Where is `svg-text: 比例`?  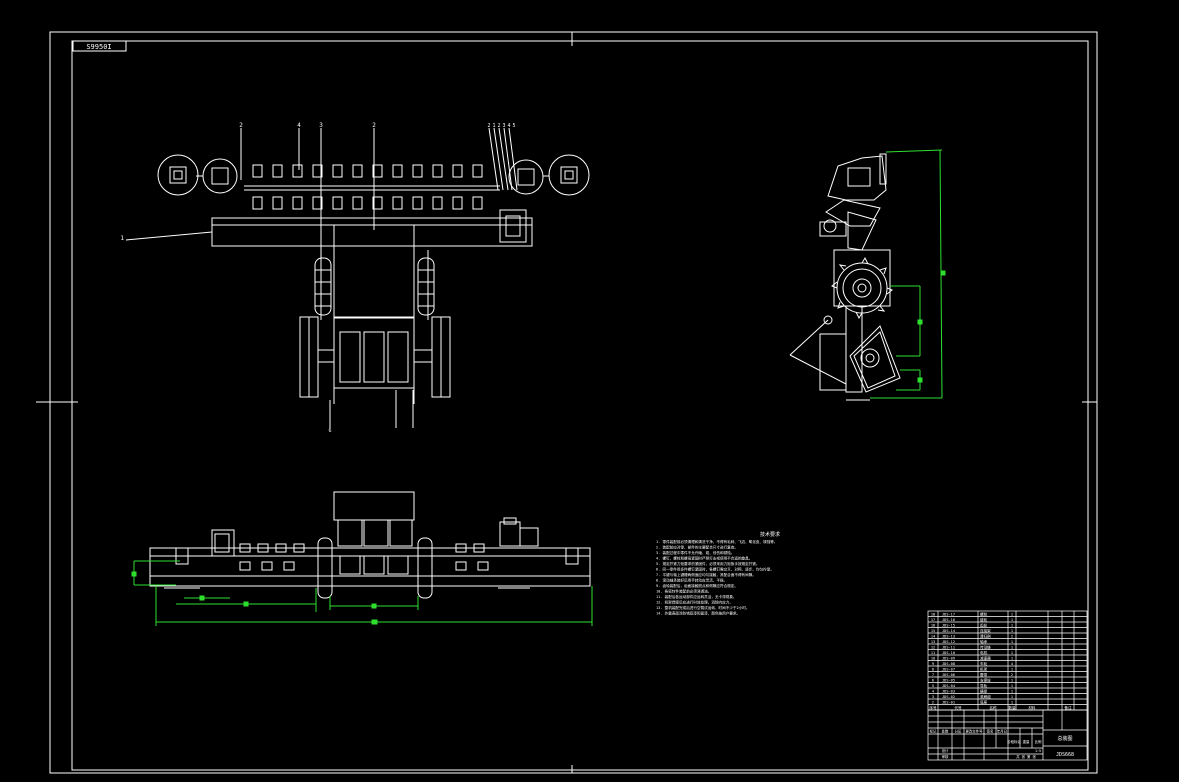 svg-text: 比例 is located at coordinates (1038, 741).